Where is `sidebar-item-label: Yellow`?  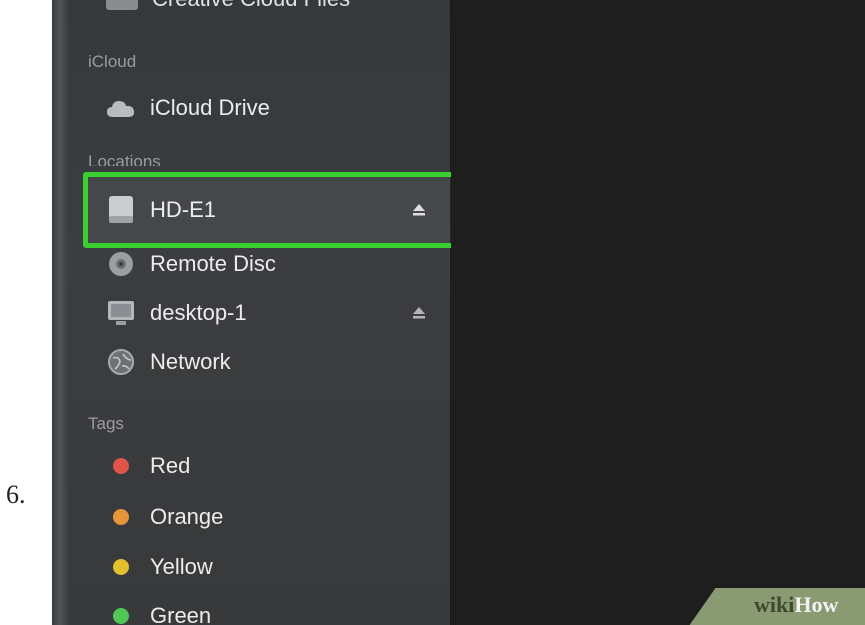 sidebar-item-label: Yellow is located at coordinates (181, 566).